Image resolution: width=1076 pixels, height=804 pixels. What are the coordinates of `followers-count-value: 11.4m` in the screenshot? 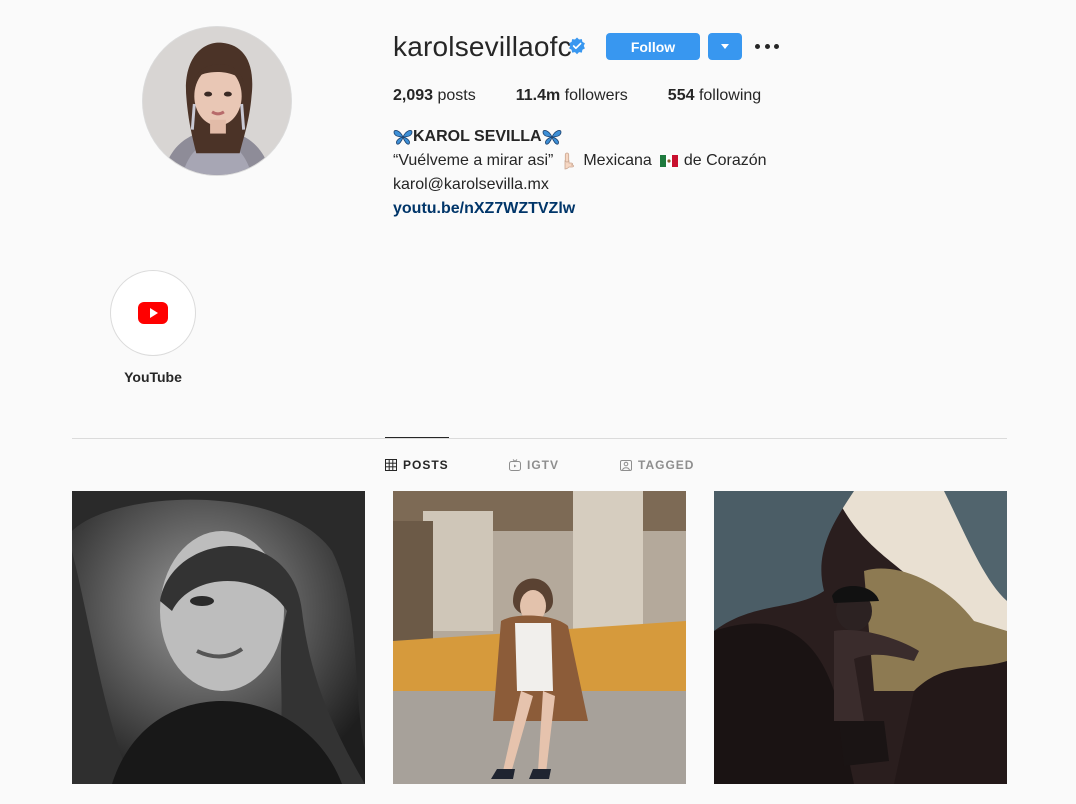 It's located at (538, 95).